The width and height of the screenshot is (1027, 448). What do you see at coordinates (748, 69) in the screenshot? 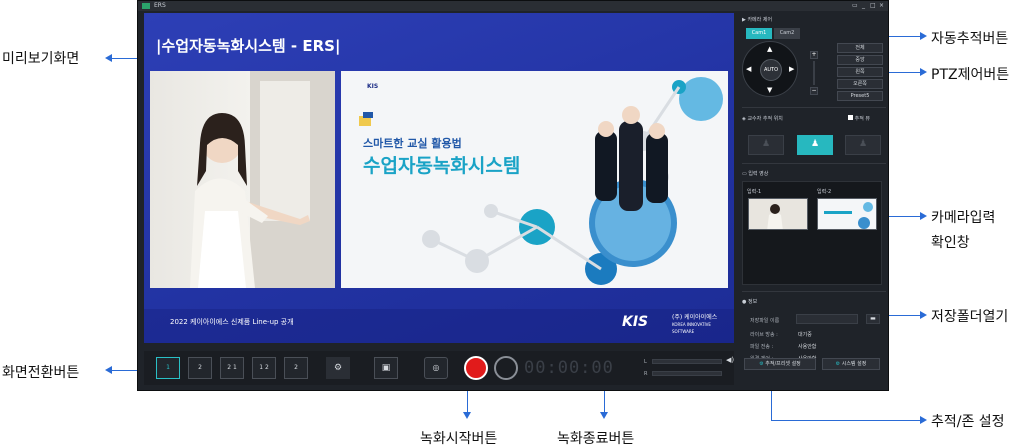
I see `ptz-left-icon: ◀` at bounding box center [748, 69].